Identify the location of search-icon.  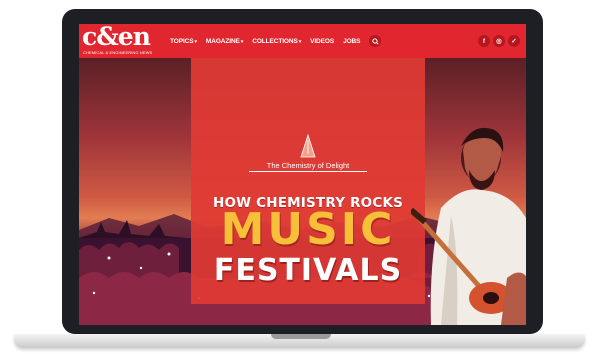
(375, 41).